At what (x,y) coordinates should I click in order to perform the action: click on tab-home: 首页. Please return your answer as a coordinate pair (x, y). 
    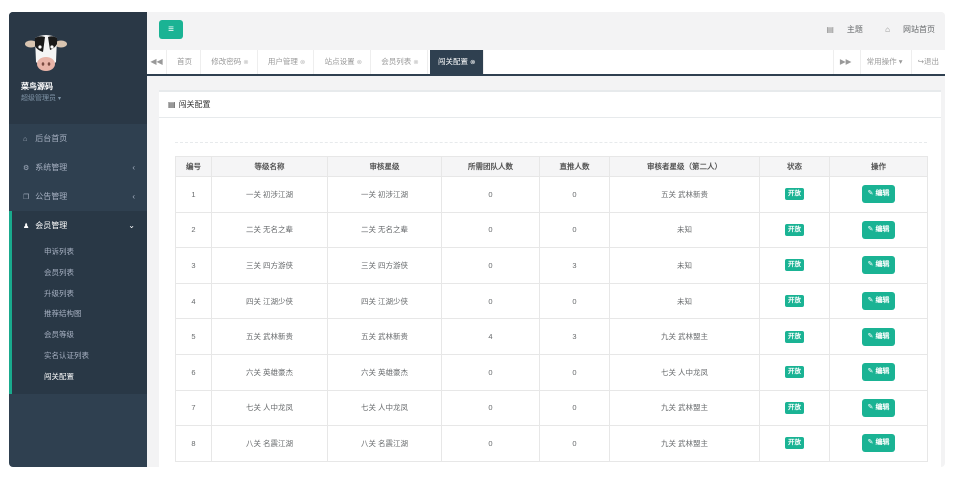
    Looking at the image, I should click on (185, 62).